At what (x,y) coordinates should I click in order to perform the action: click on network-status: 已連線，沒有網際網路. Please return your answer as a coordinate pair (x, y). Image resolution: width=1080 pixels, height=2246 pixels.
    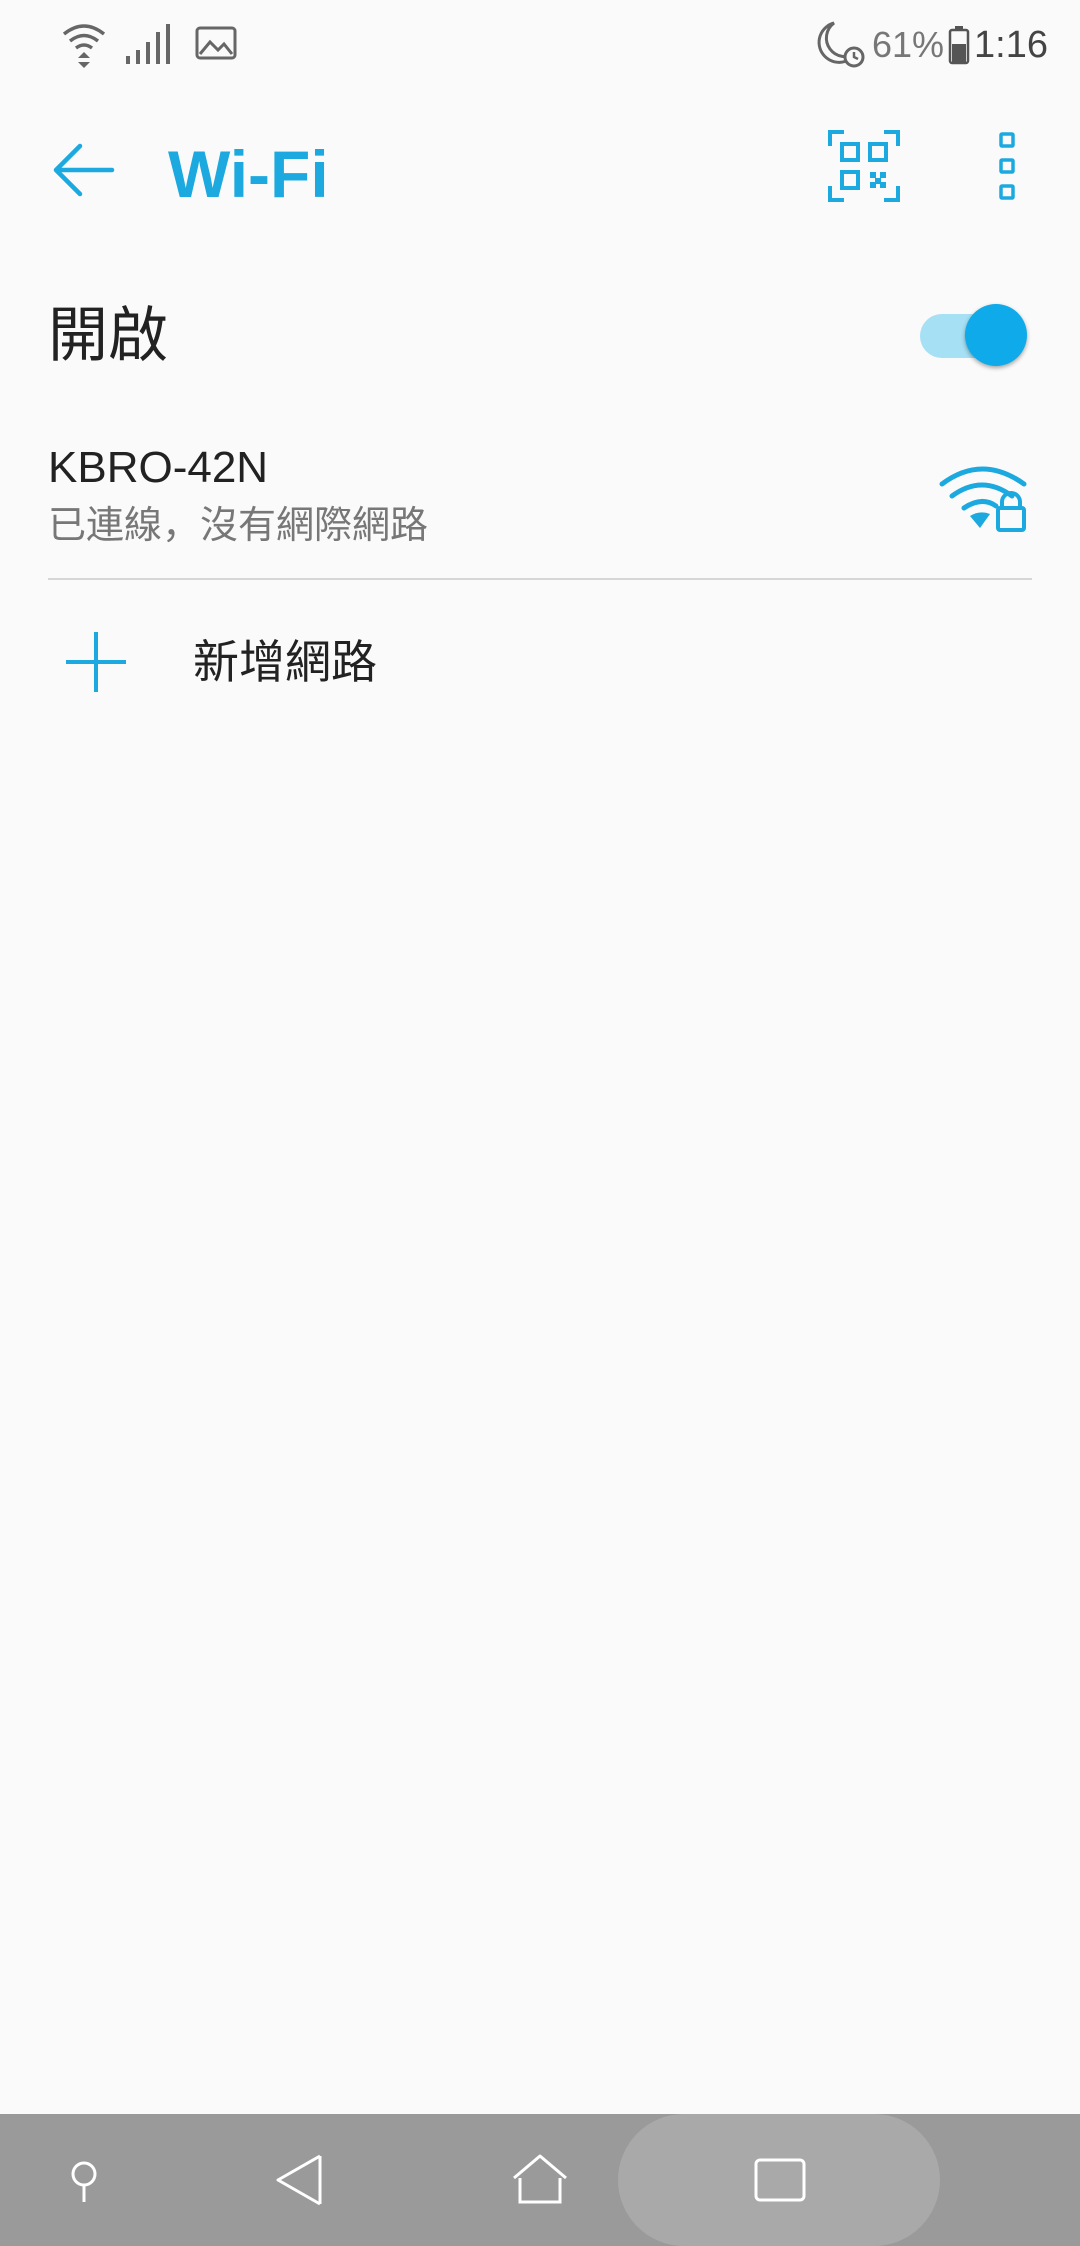
    Looking at the image, I should click on (238, 525).